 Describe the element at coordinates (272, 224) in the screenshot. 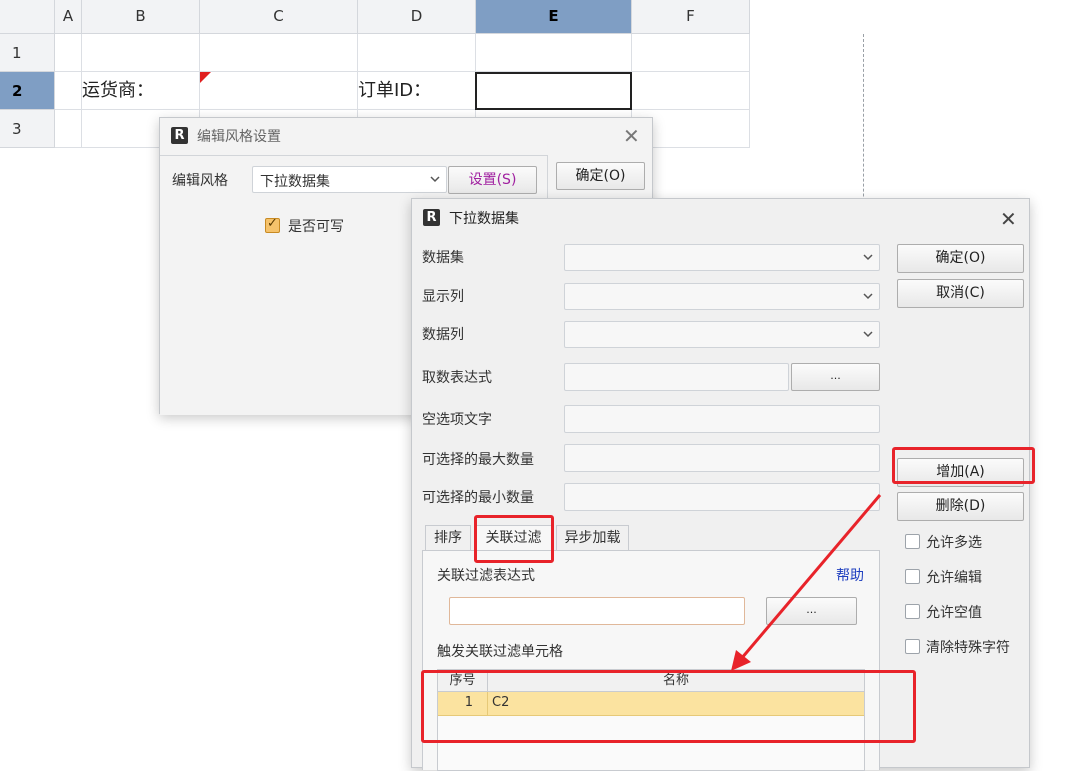

I see `writable-checkbox` at that location.